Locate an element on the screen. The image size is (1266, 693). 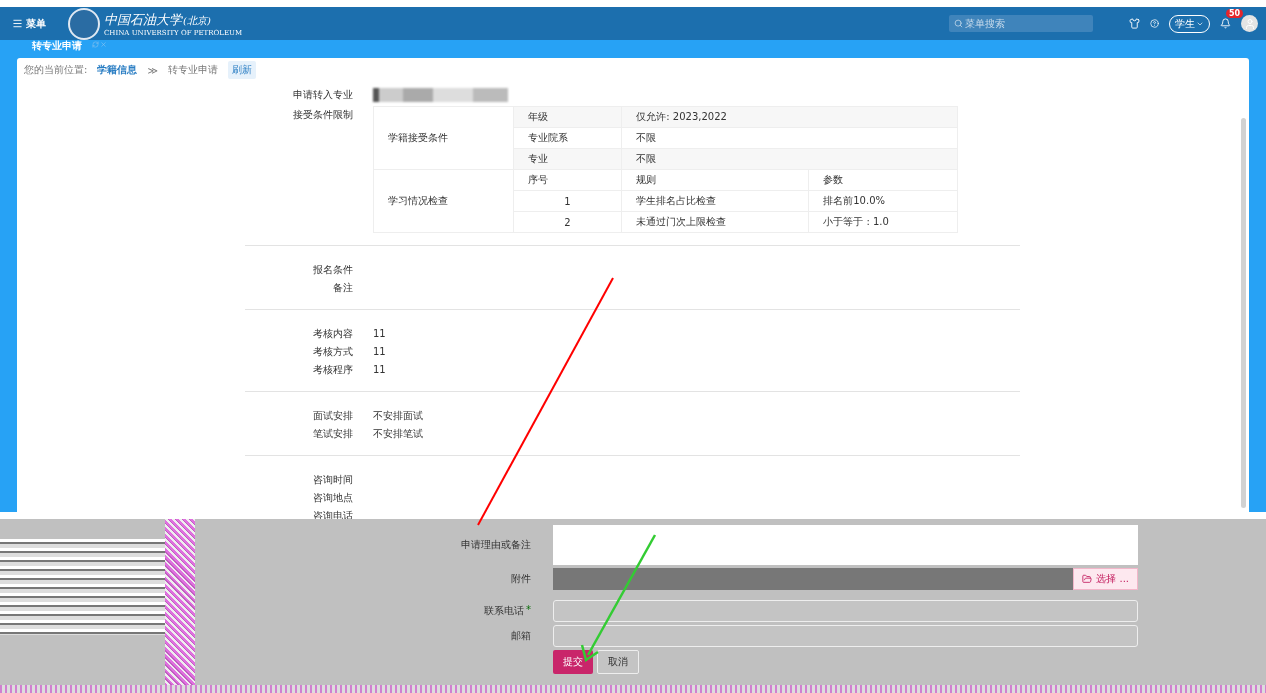
cancel-button: 取消 is located at coordinates (618, 662).